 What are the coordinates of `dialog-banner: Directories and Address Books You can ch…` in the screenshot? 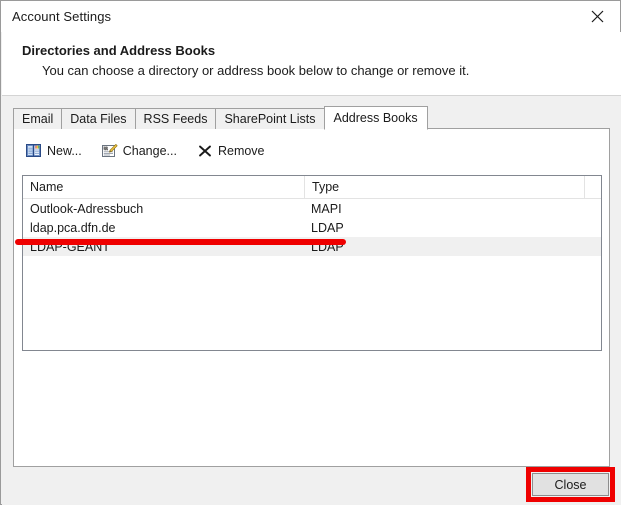 It's located at (311, 63).